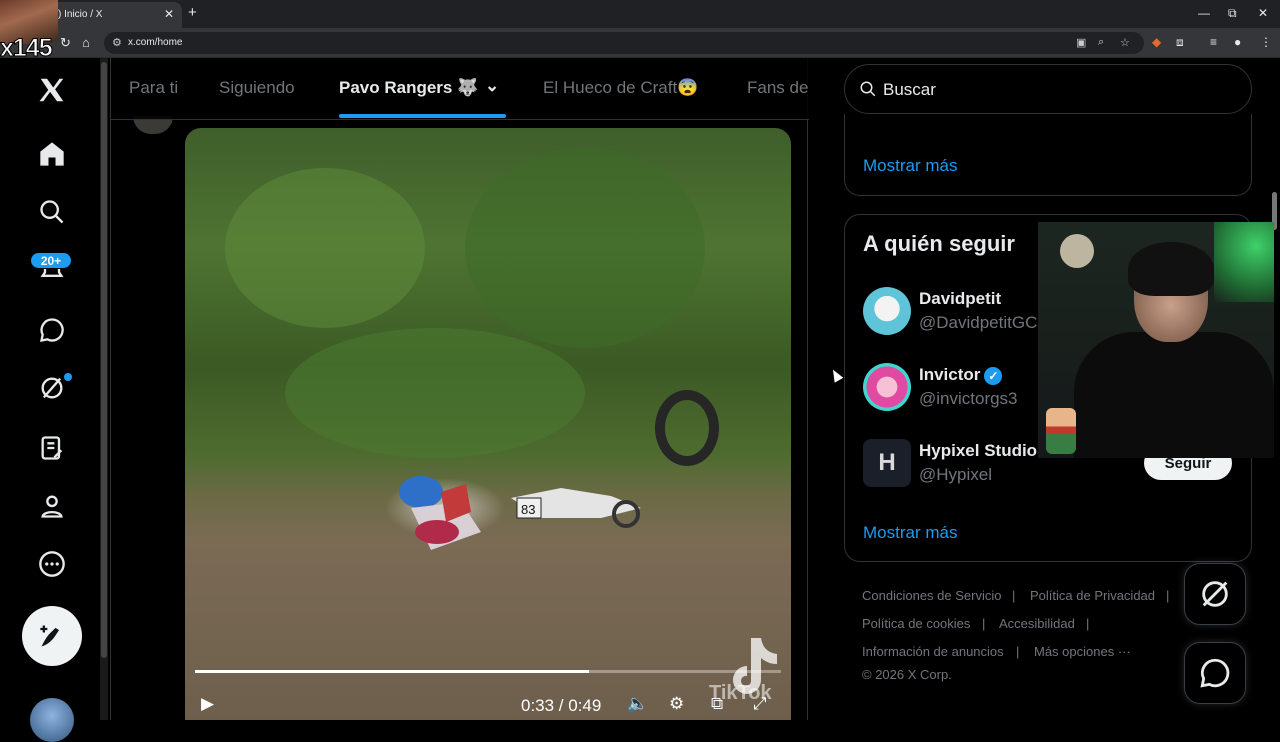 This screenshot has height=742, width=1280. What do you see at coordinates (52, 212) in the screenshot?
I see `search-icon` at bounding box center [52, 212].